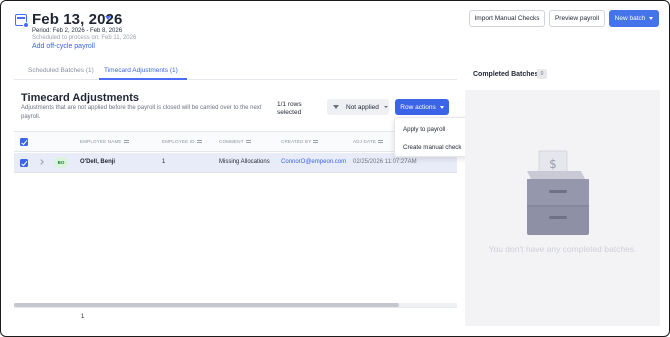 This screenshot has width=670, height=337. What do you see at coordinates (24, 163) in the screenshot?
I see `row-checkbox` at bounding box center [24, 163].